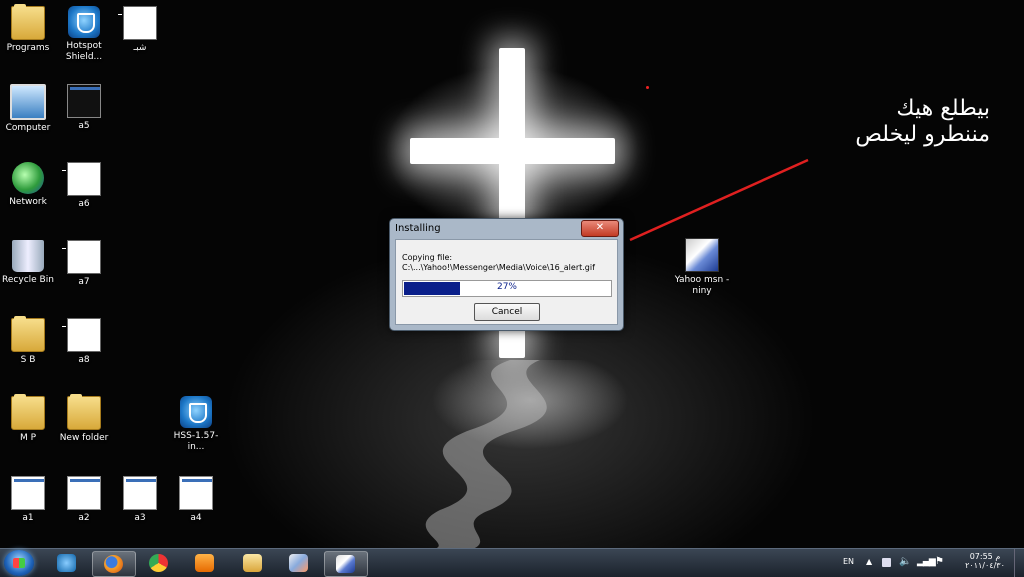 Image resolution: width=1024 pixels, height=577 pixels. I want to click on media-player-icon, so click(204, 563).